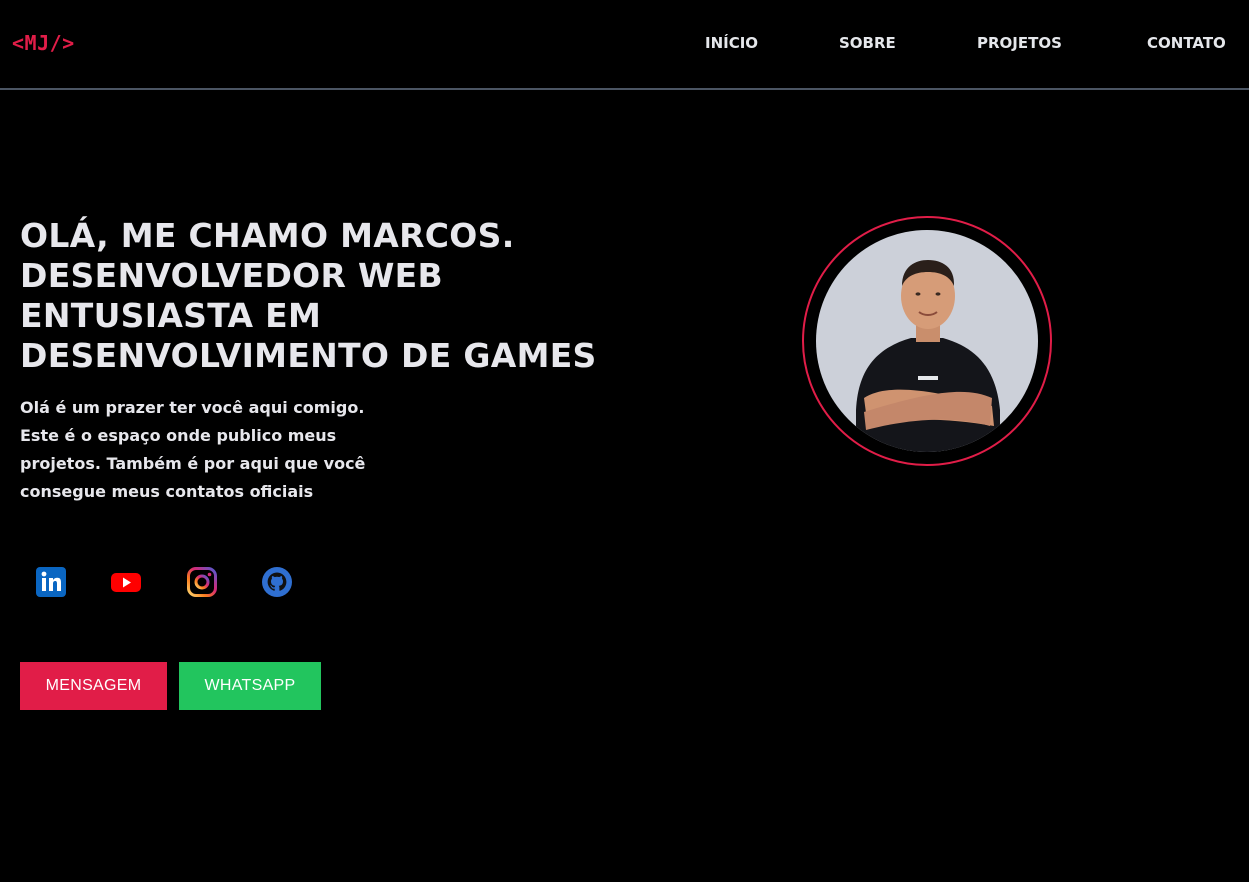  I want to click on hero-intro-line: consegue meus contatos oficiais, so click(167, 491).